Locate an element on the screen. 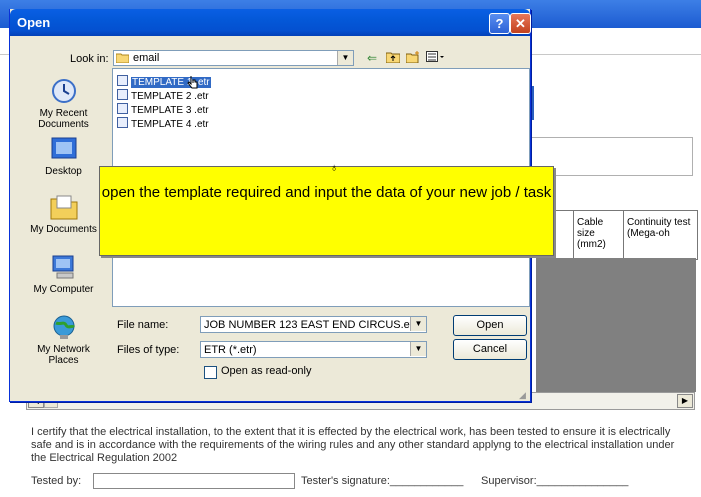 The width and height of the screenshot is (701, 497). recent-documents-icon is located at coordinates (64, 91).